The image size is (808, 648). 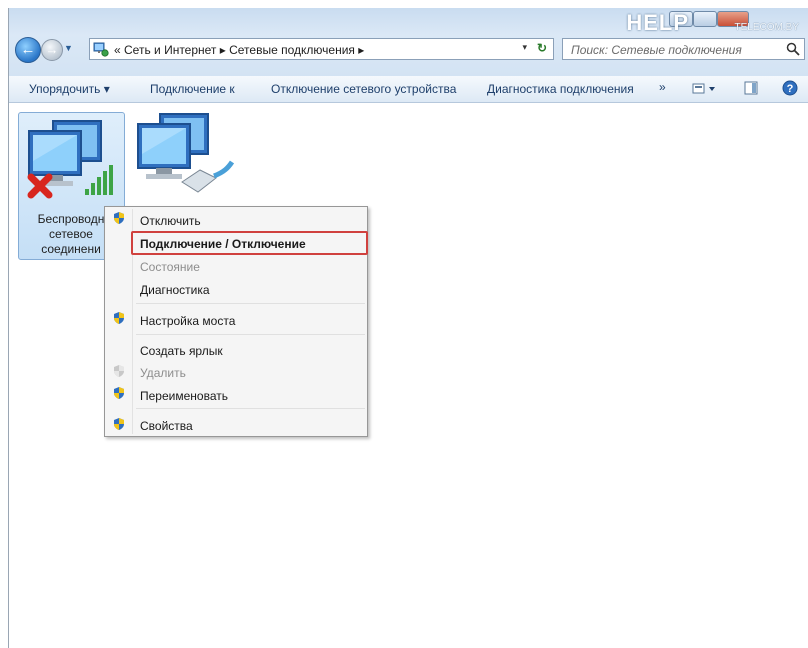 What do you see at coordinates (70, 159) in the screenshot?
I see `wireless-network-icon` at bounding box center [70, 159].